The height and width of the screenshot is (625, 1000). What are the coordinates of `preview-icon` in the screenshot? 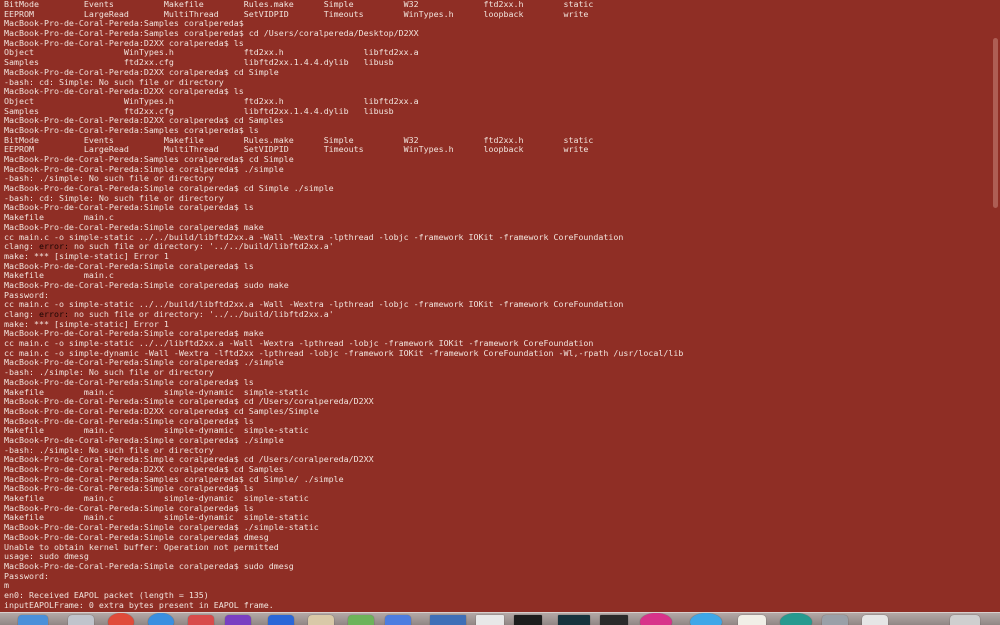 It's located at (448, 620).